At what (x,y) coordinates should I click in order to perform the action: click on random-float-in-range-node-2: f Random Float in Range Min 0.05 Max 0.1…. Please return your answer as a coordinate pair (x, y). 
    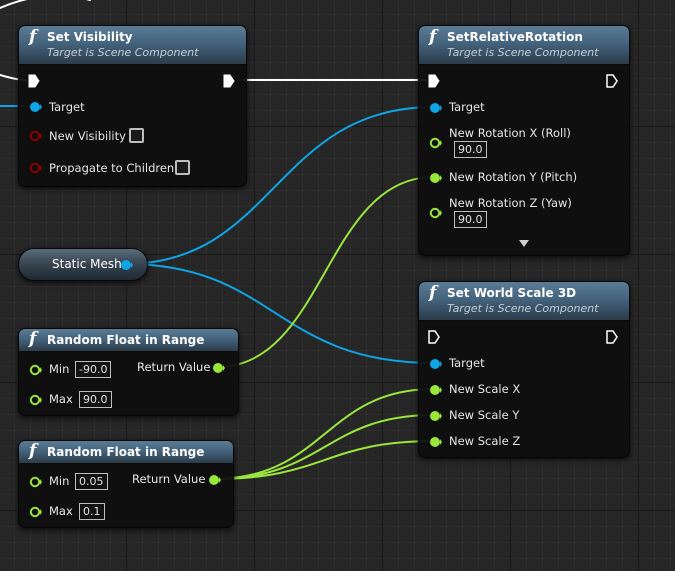
    Looking at the image, I should click on (126, 484).